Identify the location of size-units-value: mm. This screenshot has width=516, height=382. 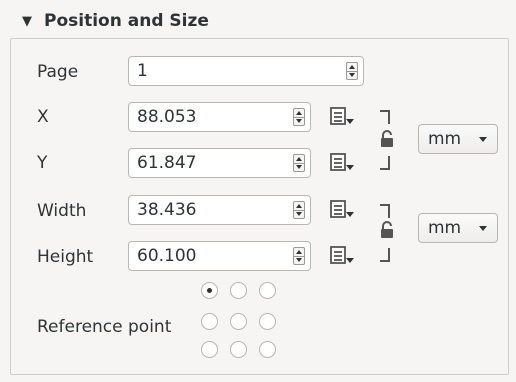
(445, 228).